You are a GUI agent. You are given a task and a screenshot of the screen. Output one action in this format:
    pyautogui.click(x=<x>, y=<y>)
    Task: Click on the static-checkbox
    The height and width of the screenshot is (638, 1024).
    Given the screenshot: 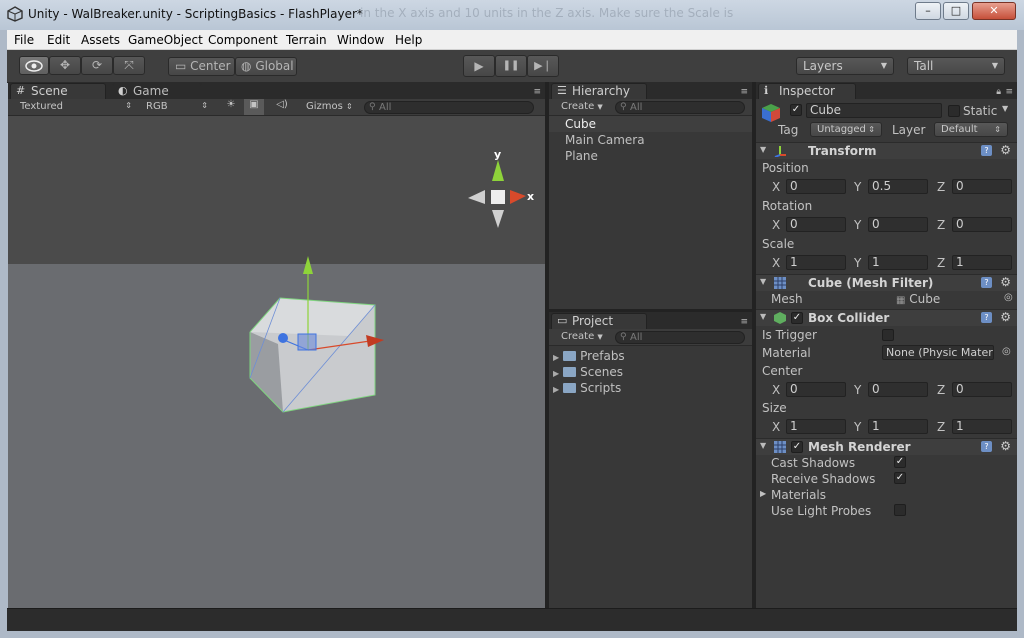 What is the action you would take?
    pyautogui.click(x=954, y=111)
    